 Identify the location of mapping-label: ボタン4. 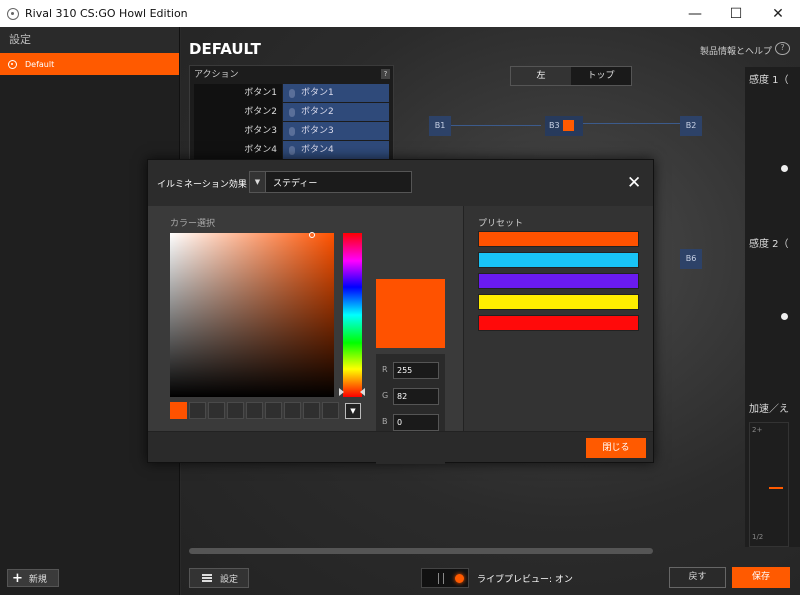
(317, 149).